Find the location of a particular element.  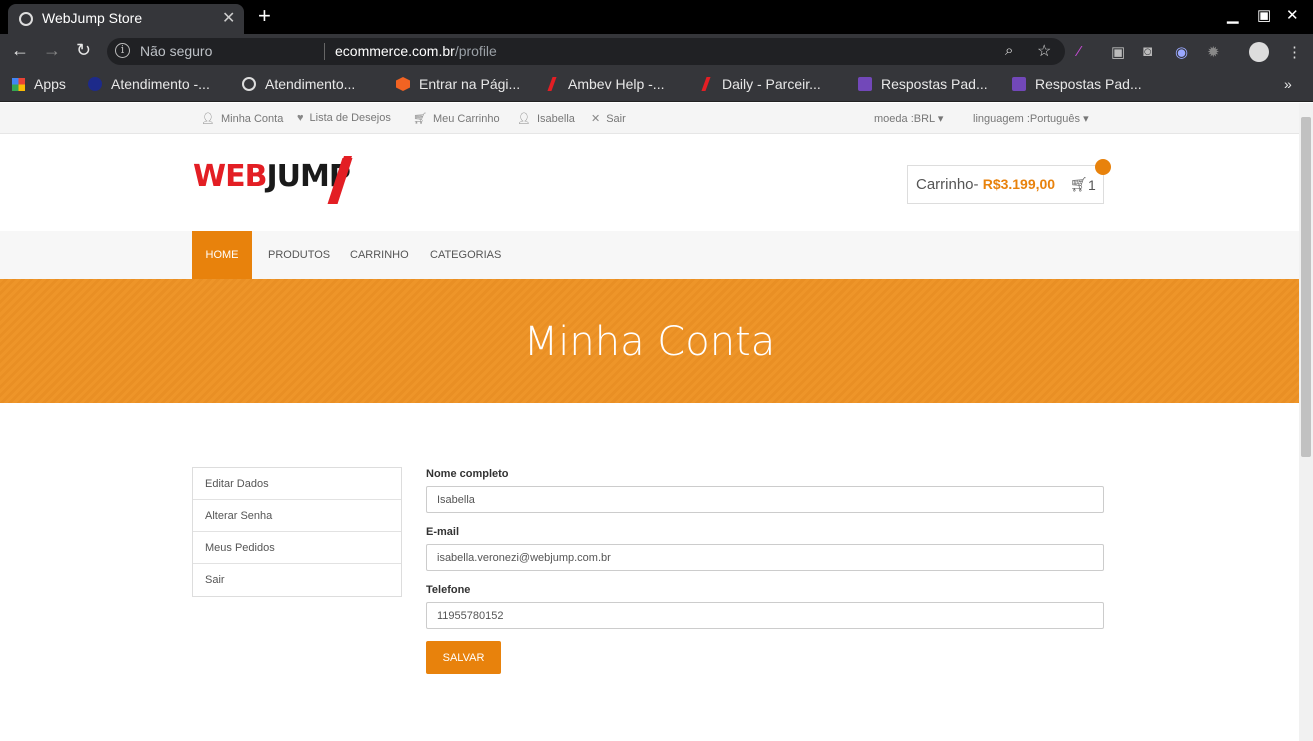

circle-extension-icon: ◉ is located at coordinates (1181, 52).